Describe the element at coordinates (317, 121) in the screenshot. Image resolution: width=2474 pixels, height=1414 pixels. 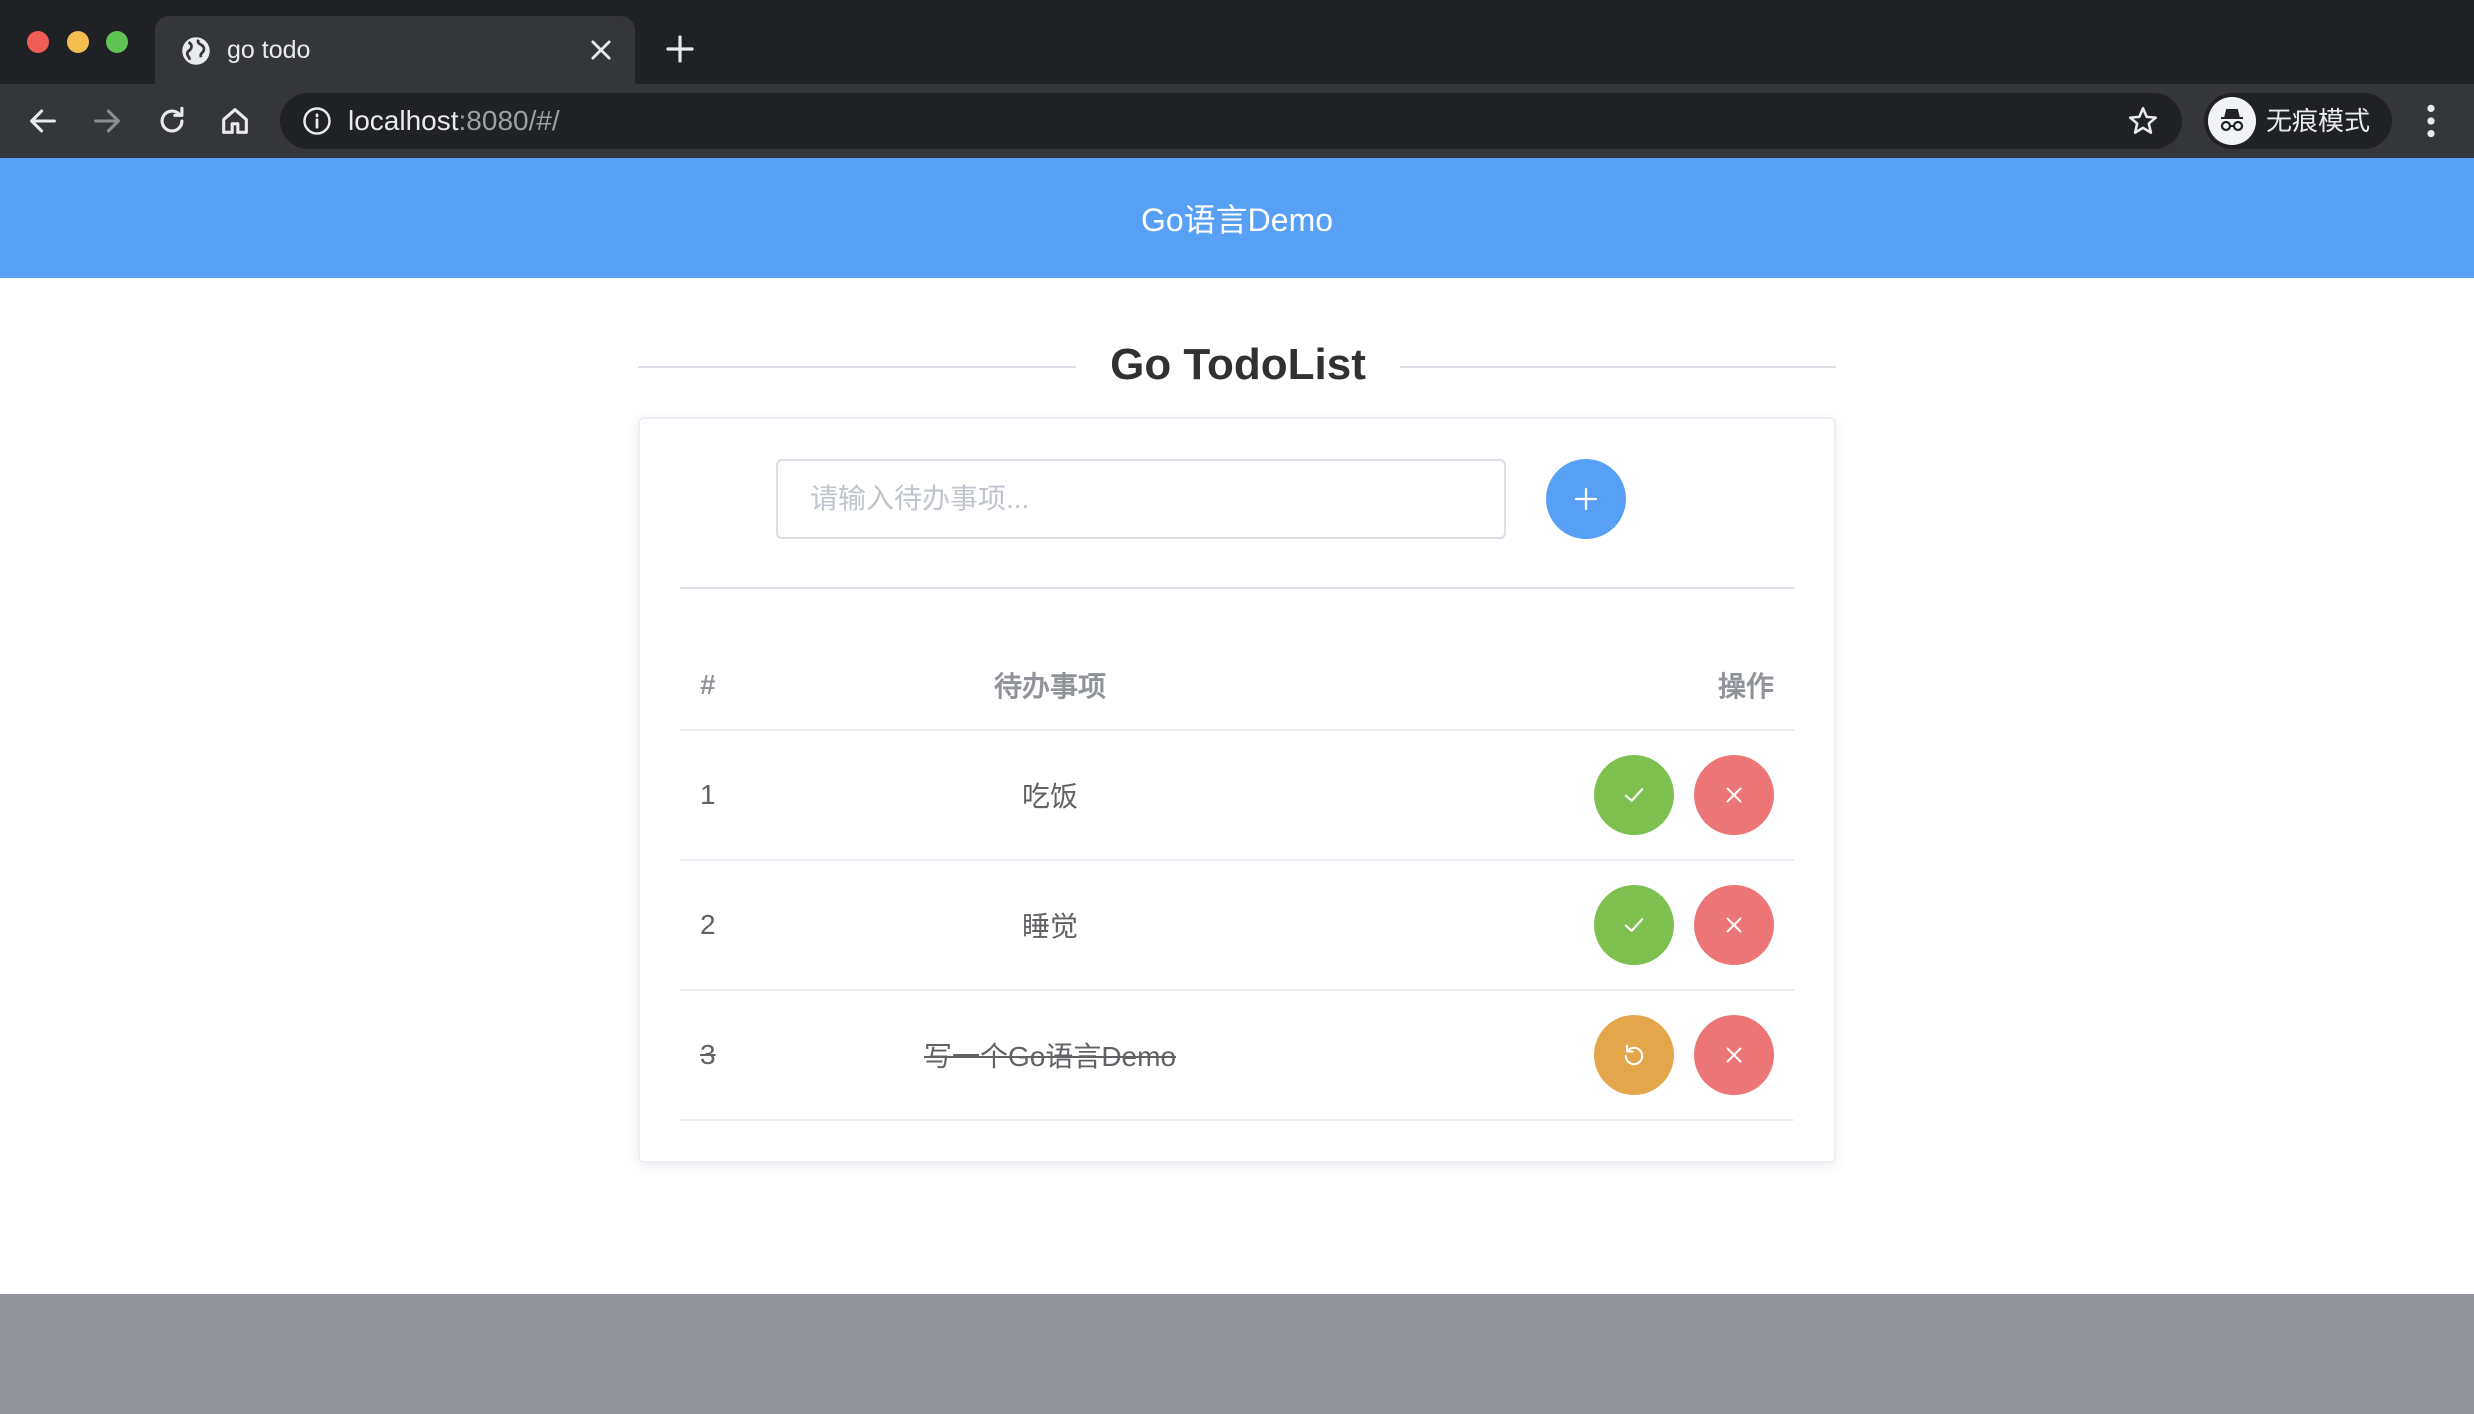
I see `info-icon` at that location.